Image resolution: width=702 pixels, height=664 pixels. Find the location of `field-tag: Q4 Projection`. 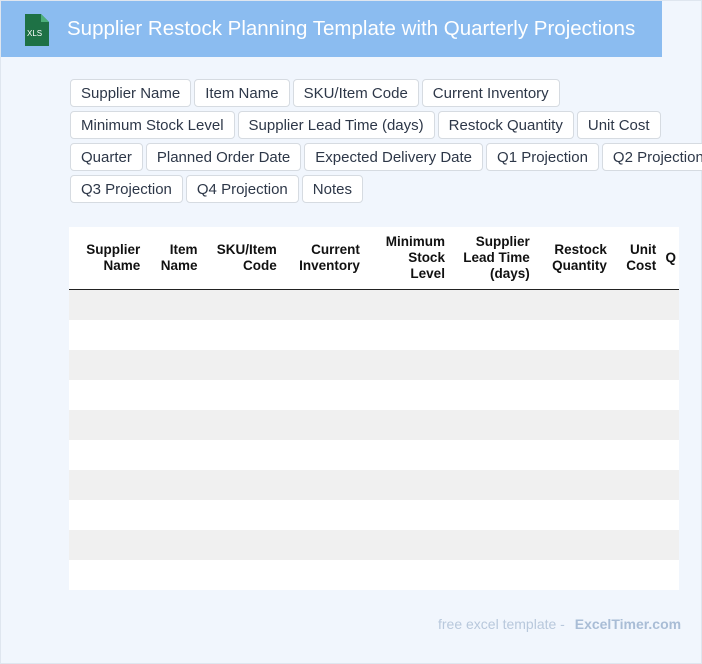

field-tag: Q4 Projection is located at coordinates (242, 189).